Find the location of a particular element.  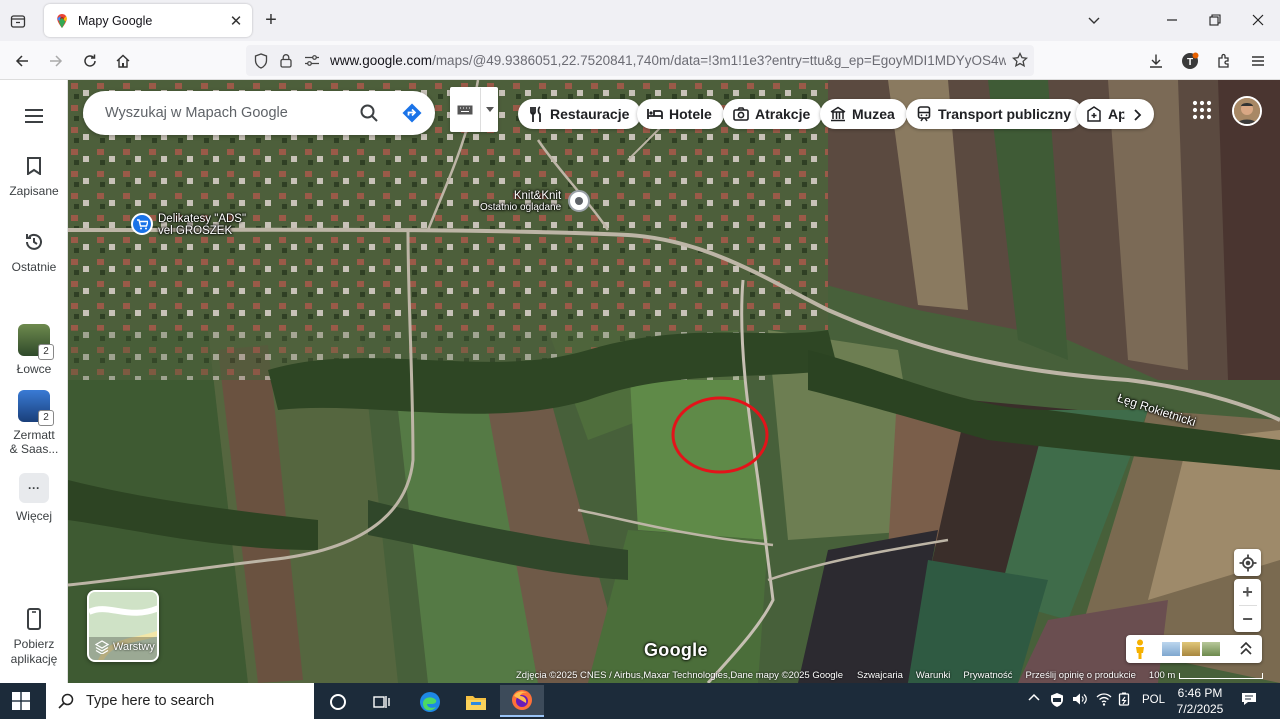

task-view-icon is located at coordinates (382, 702).